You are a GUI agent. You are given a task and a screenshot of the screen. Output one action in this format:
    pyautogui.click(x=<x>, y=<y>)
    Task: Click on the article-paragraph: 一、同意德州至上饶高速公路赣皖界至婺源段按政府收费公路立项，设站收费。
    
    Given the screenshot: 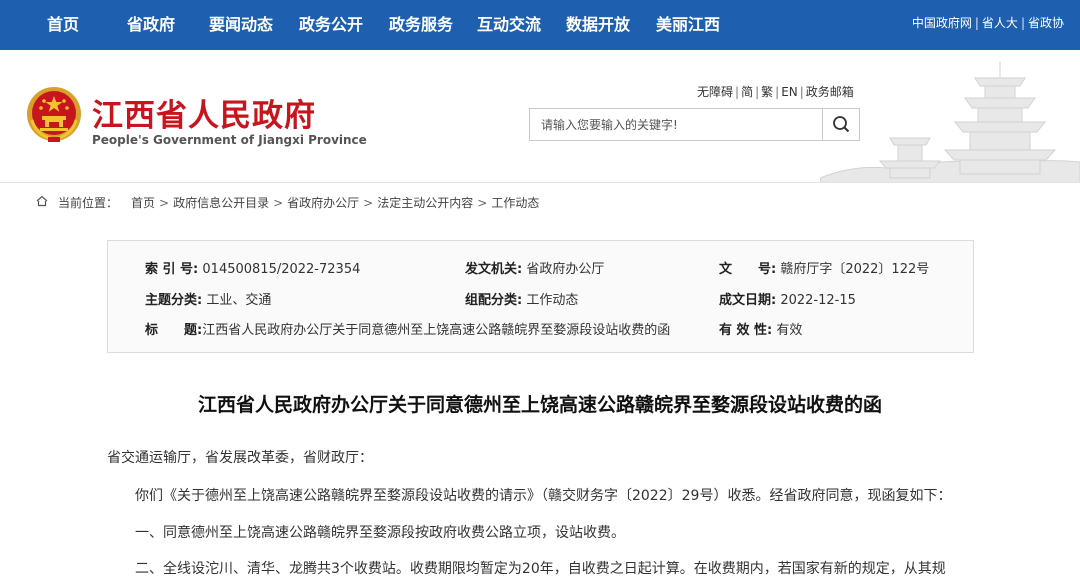 What is the action you would take?
    pyautogui.click(x=380, y=533)
    